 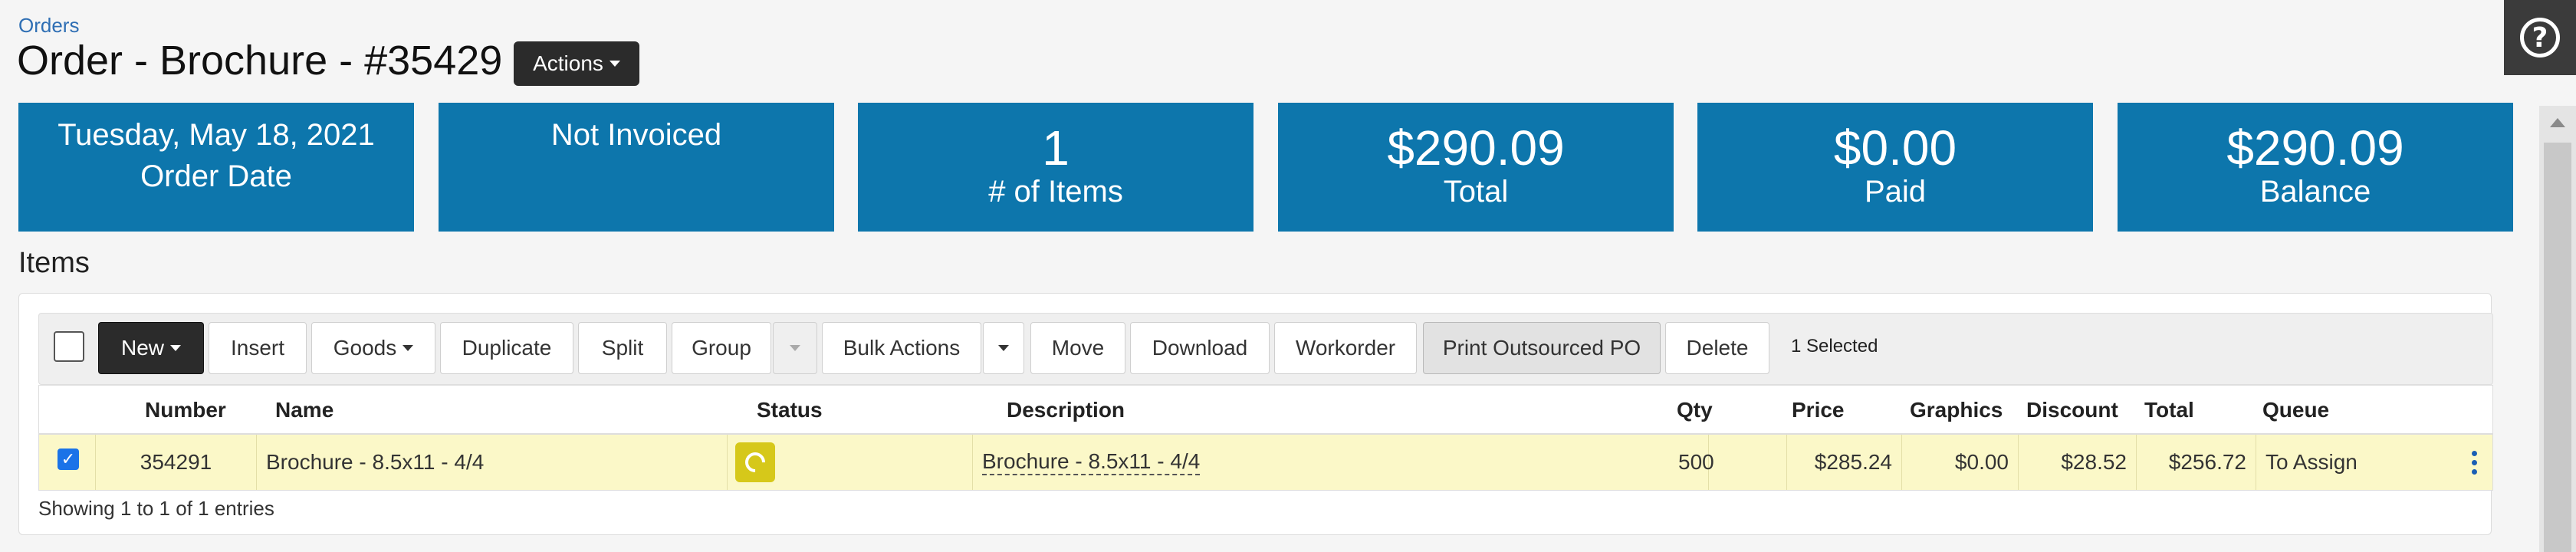 I want to click on insert-button: Insert, so click(x=258, y=348).